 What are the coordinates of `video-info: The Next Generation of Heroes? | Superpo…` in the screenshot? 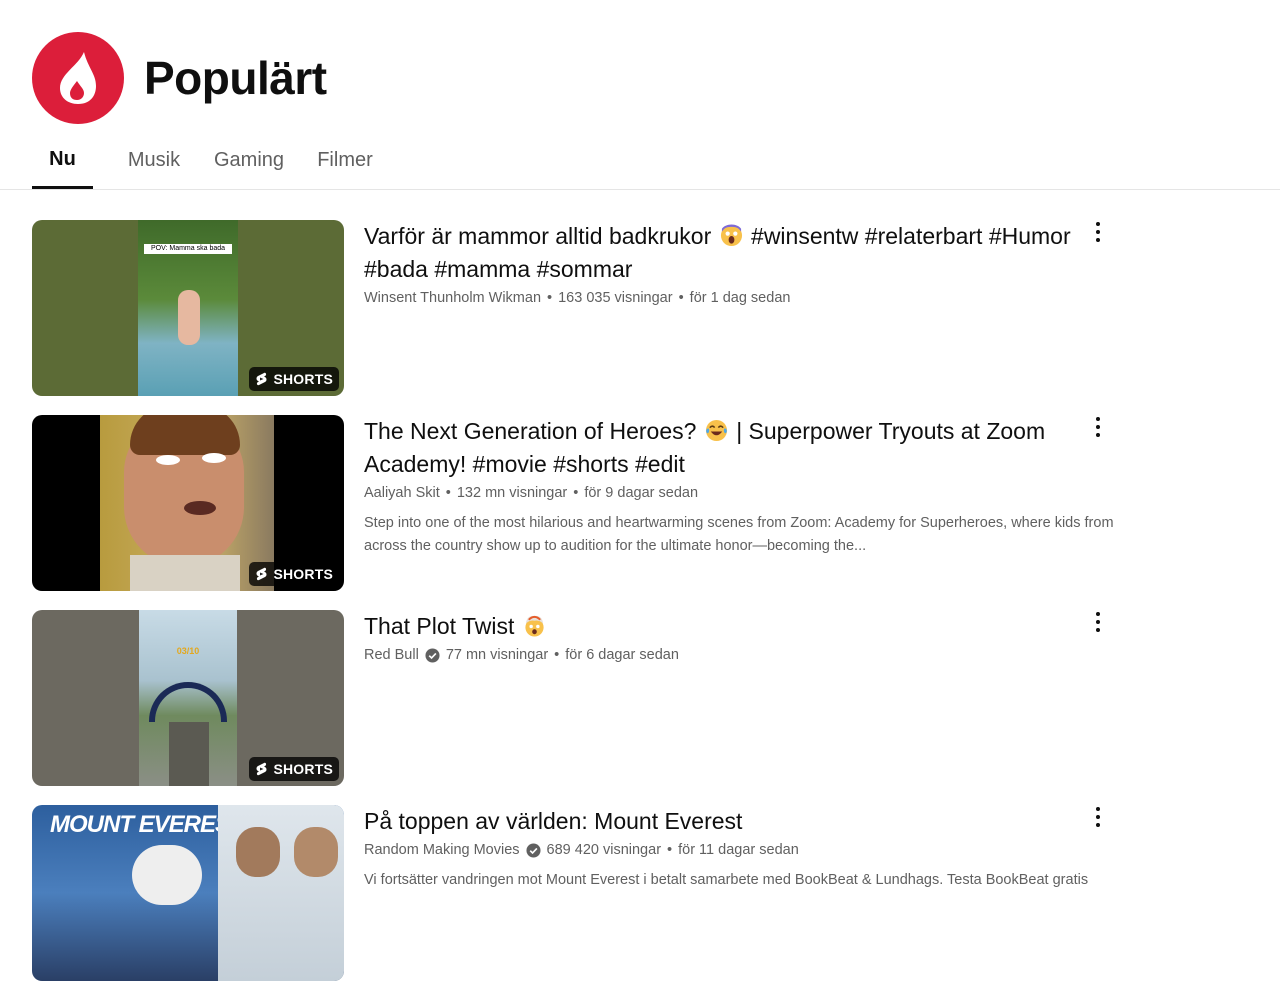 It's located at (749, 486).